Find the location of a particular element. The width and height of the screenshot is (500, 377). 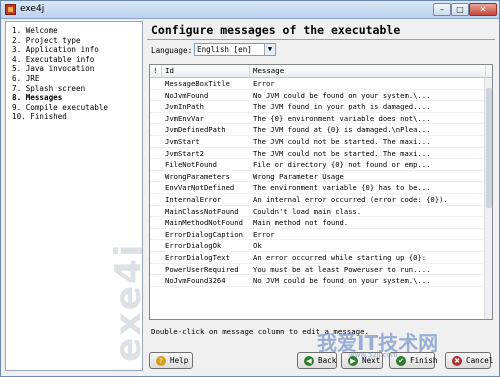

watermark-url: www.52ij.com is located at coordinates (373, 355).